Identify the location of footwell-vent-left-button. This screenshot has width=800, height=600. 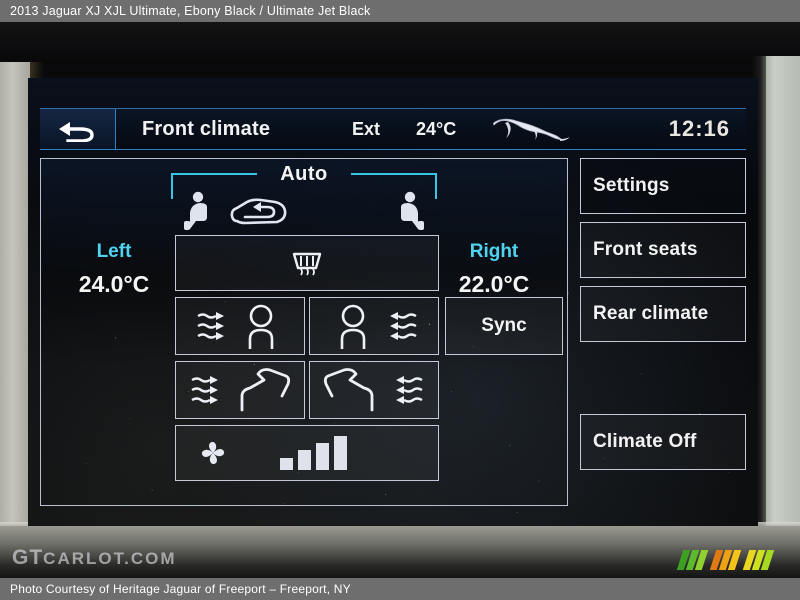
(240, 390).